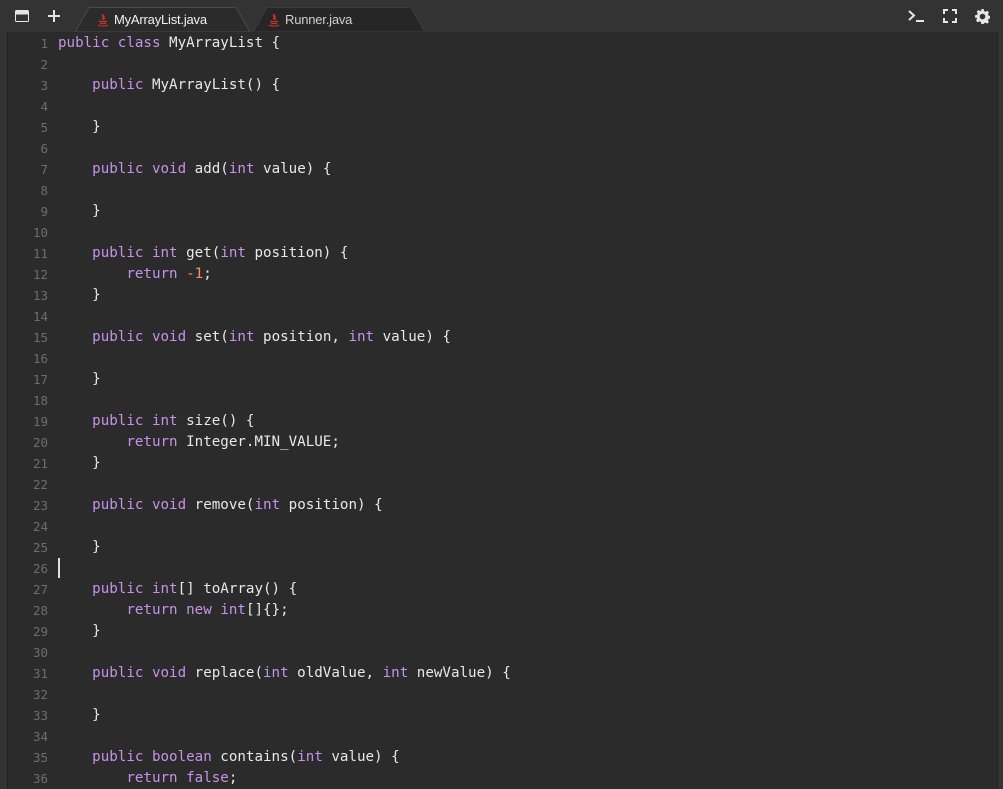 The width and height of the screenshot is (1003, 789). What do you see at coordinates (950, 16) in the screenshot?
I see `fullscreen-icon` at bounding box center [950, 16].